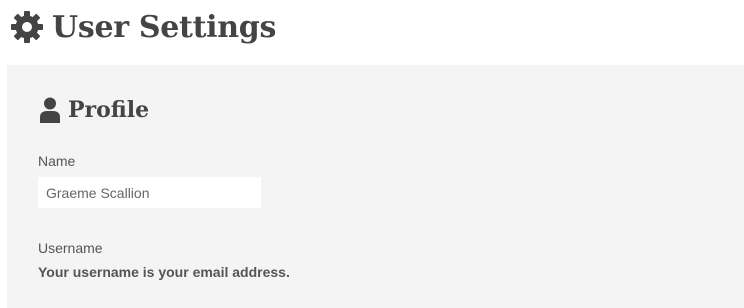 Image resolution: width=744 pixels, height=308 pixels. I want to click on username-label: Username, so click(70, 248).